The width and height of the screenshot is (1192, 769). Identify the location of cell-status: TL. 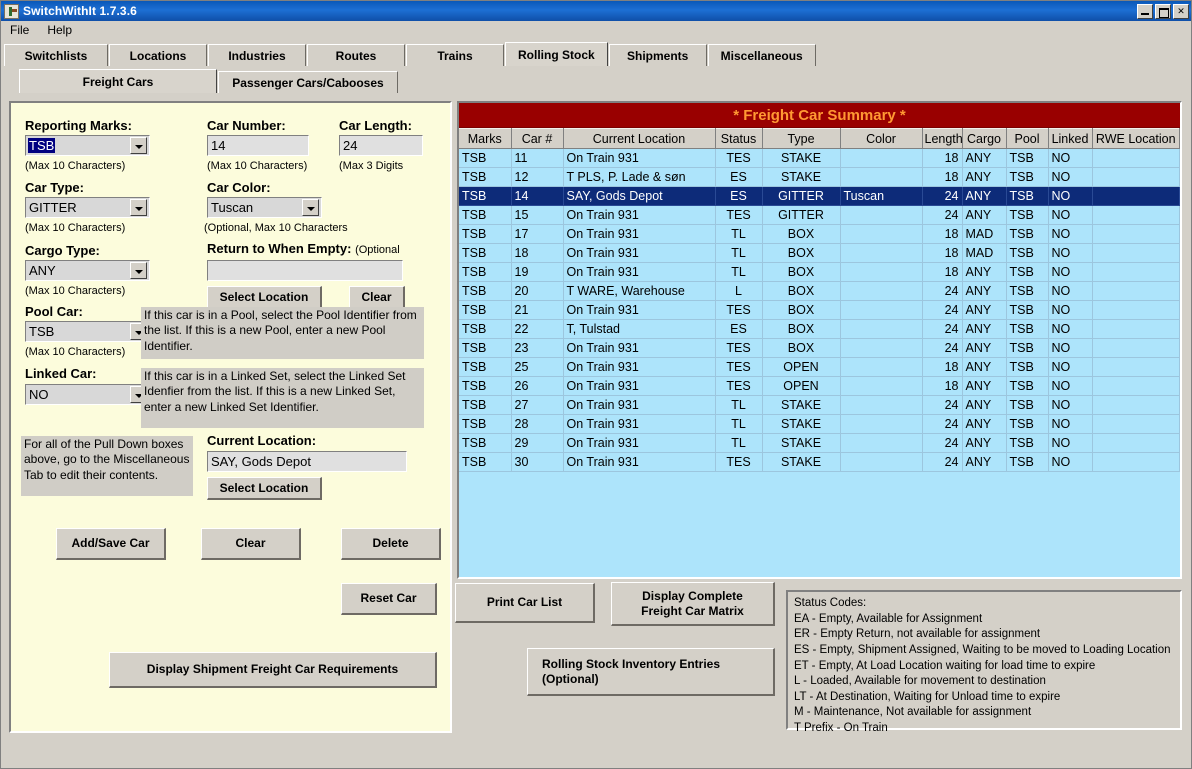
(739, 272).